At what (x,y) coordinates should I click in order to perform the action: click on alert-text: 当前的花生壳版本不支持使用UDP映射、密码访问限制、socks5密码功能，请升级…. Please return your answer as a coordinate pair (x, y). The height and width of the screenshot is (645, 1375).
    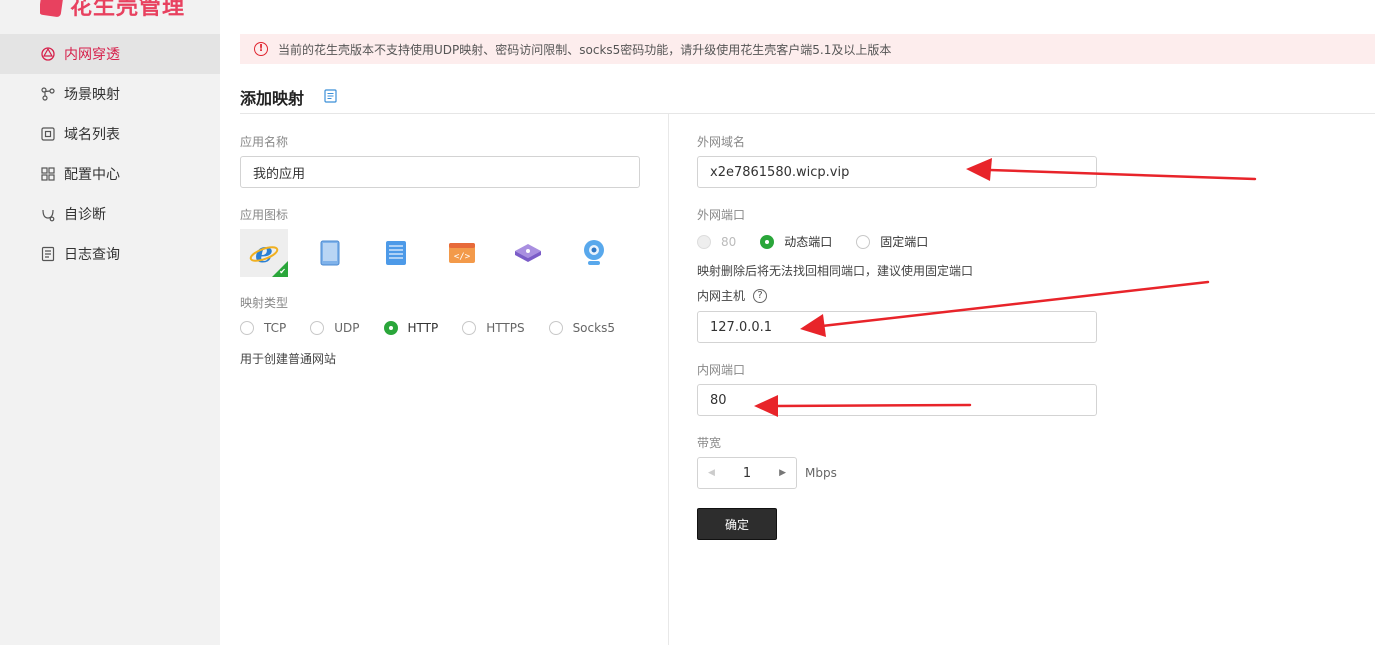
    Looking at the image, I should click on (585, 49).